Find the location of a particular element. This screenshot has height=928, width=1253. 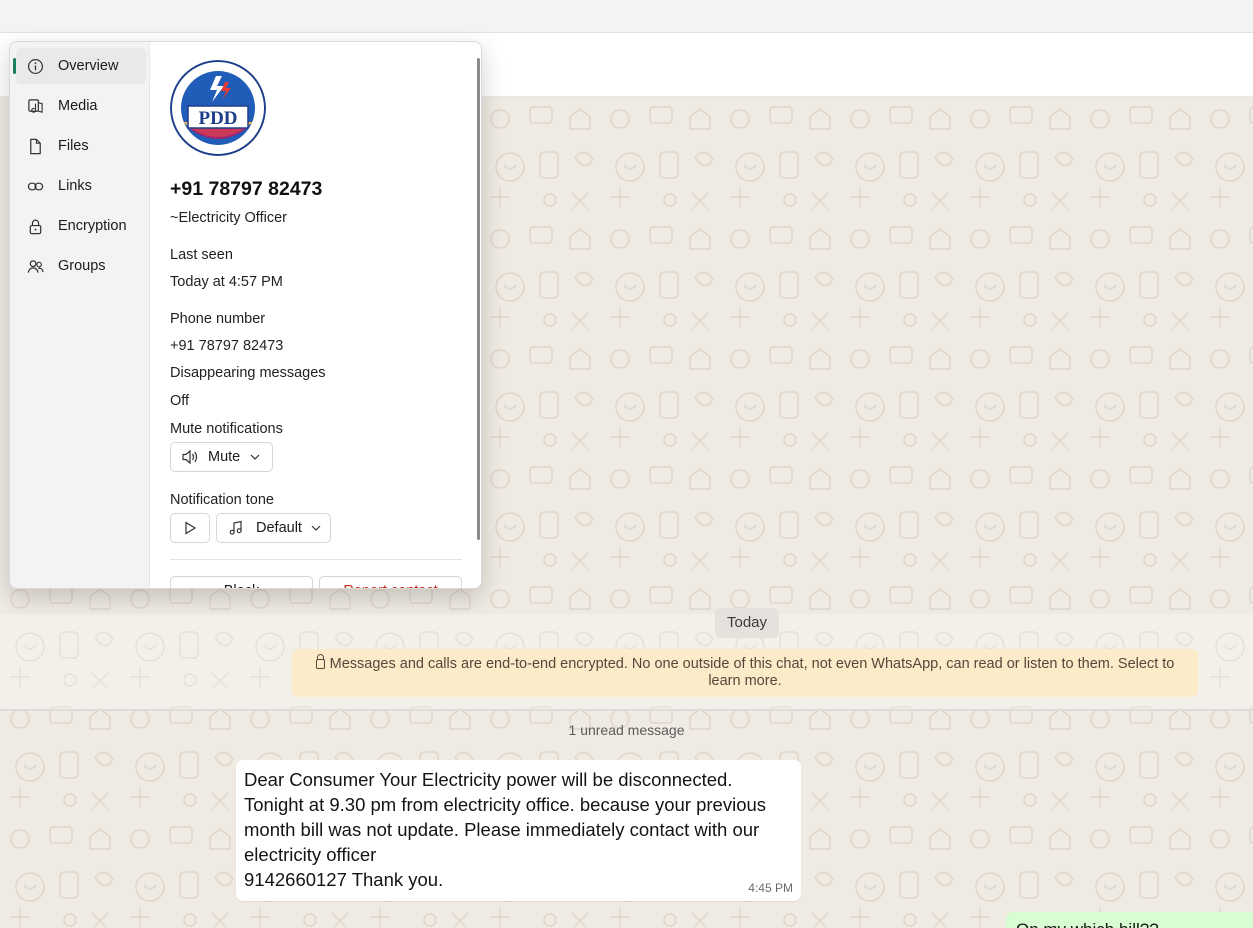

sidebar-item-overview: Overview is located at coordinates (79, 66).